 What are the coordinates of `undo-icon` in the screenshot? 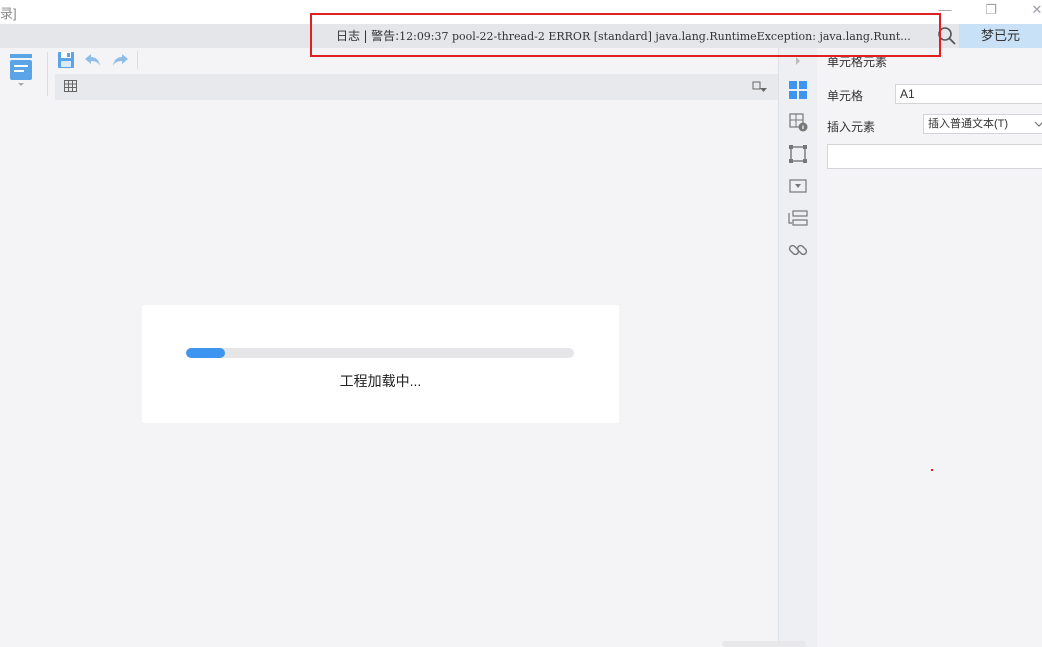 It's located at (92, 60).